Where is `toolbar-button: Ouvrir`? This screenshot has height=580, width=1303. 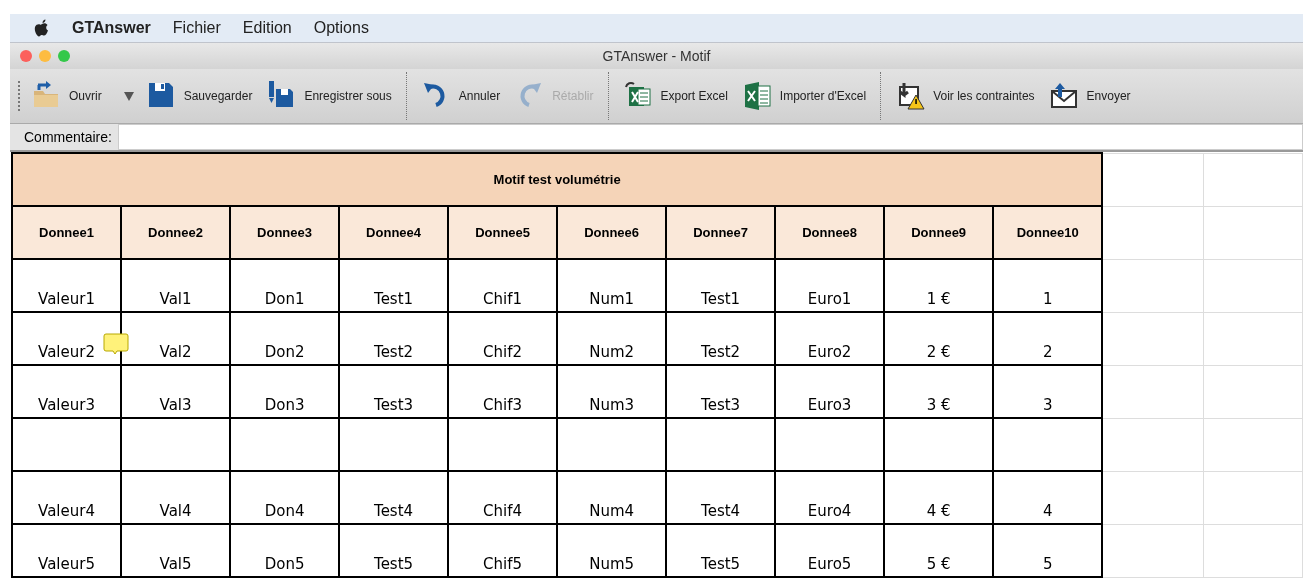 toolbar-button: Ouvrir is located at coordinates (66, 96).